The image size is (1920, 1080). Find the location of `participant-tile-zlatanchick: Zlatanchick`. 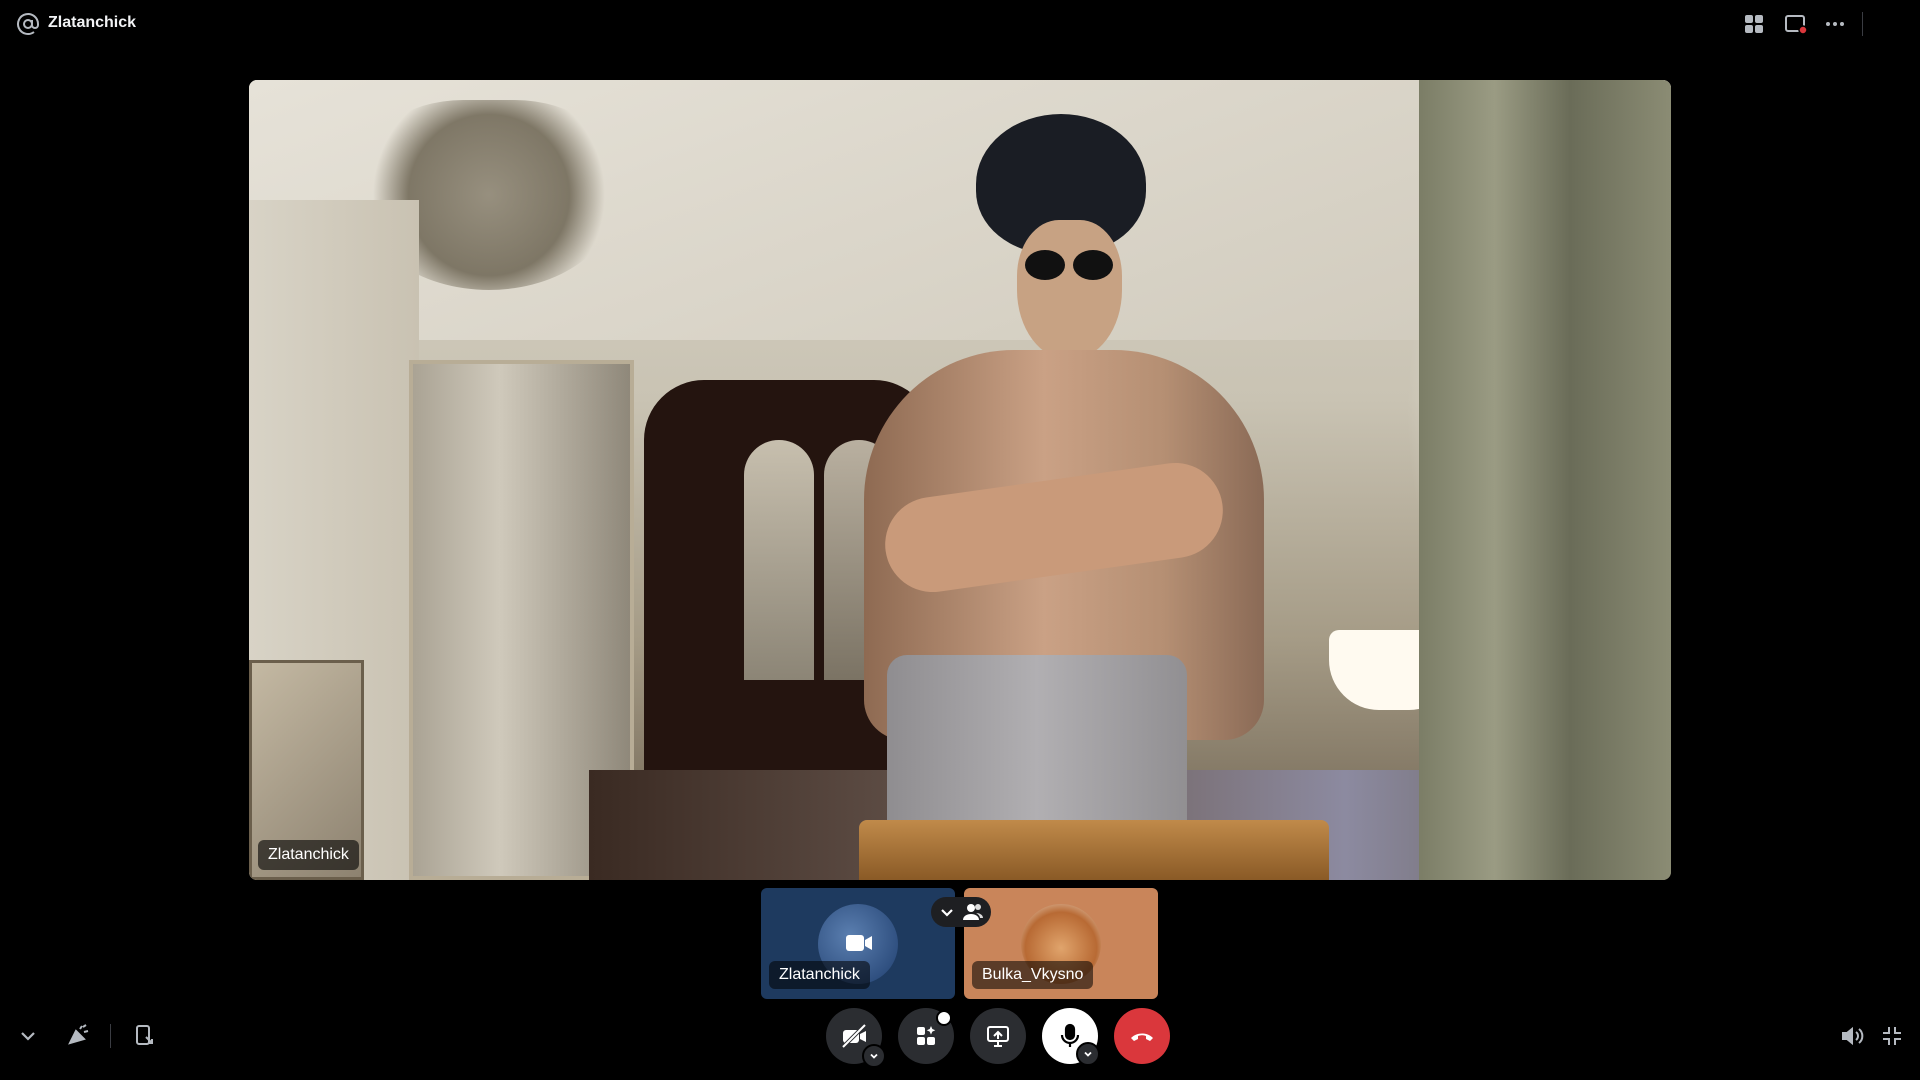

participant-tile-zlatanchick: Zlatanchick is located at coordinates (858, 943).